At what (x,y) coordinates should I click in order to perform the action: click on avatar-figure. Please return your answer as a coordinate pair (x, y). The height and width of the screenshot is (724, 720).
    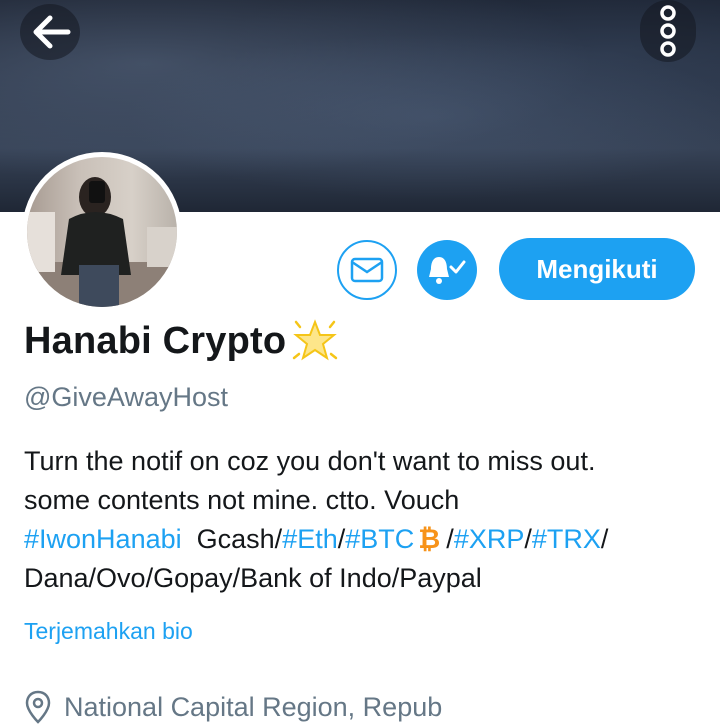
    Looking at the image, I should click on (102, 242).